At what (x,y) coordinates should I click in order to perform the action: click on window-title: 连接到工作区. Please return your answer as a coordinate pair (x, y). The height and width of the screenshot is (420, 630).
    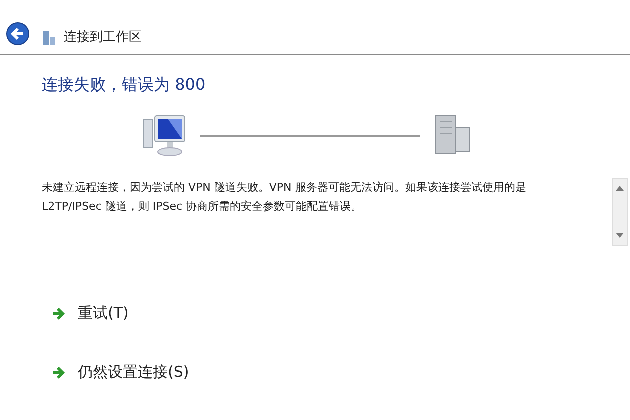
    Looking at the image, I should click on (103, 37).